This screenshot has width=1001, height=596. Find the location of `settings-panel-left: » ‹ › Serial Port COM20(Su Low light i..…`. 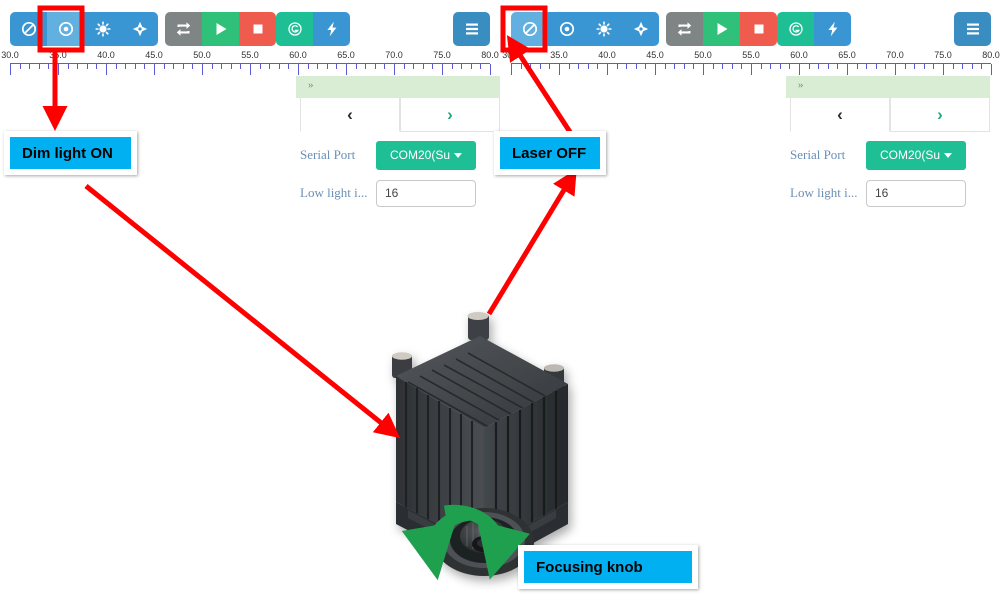

settings-panel-left: » ‹ › Serial Port COM20(Su Low light i..… is located at coordinates (398, 153).